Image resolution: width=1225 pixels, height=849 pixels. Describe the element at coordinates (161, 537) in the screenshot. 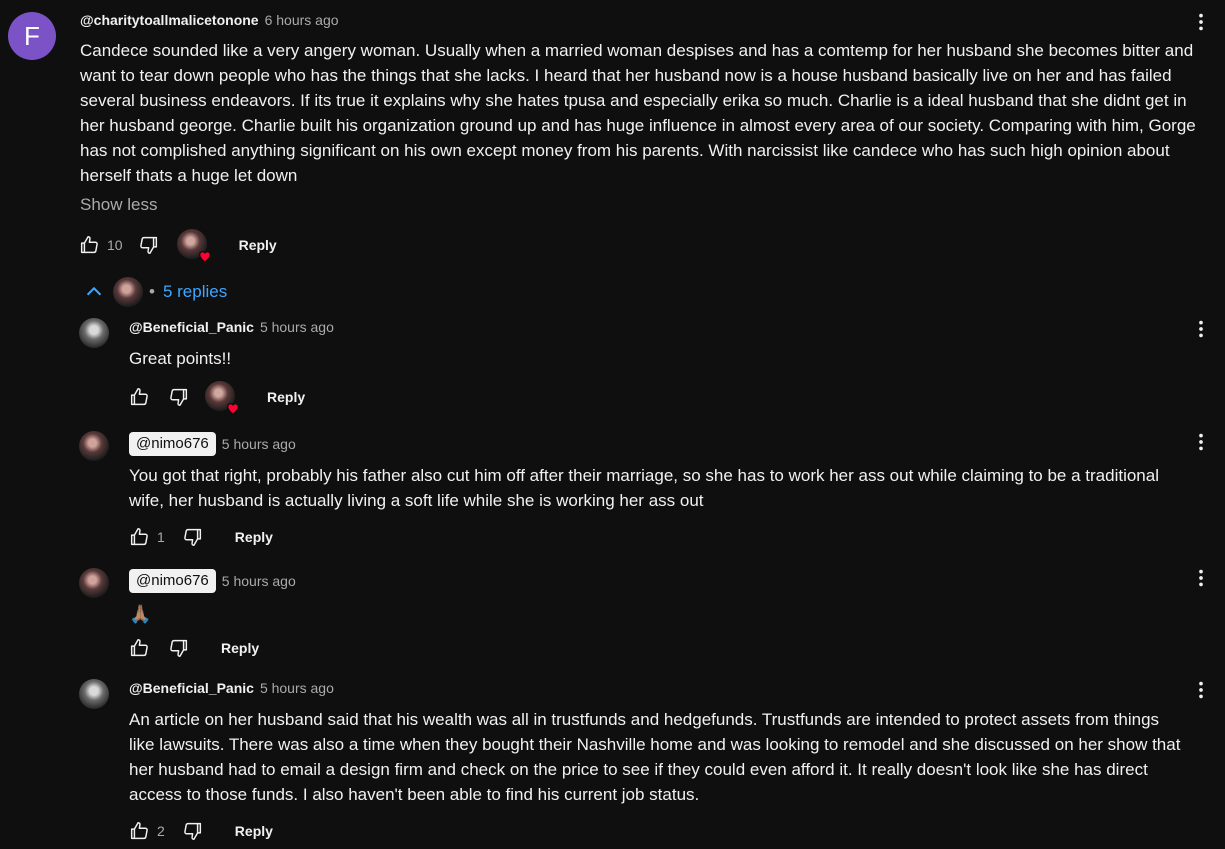

I see `like-count: 1` at that location.